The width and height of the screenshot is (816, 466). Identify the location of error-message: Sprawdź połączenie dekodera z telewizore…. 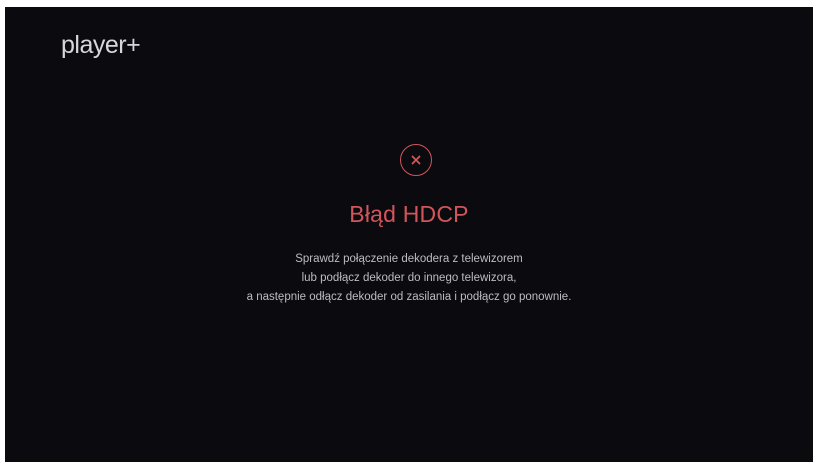
(409, 278).